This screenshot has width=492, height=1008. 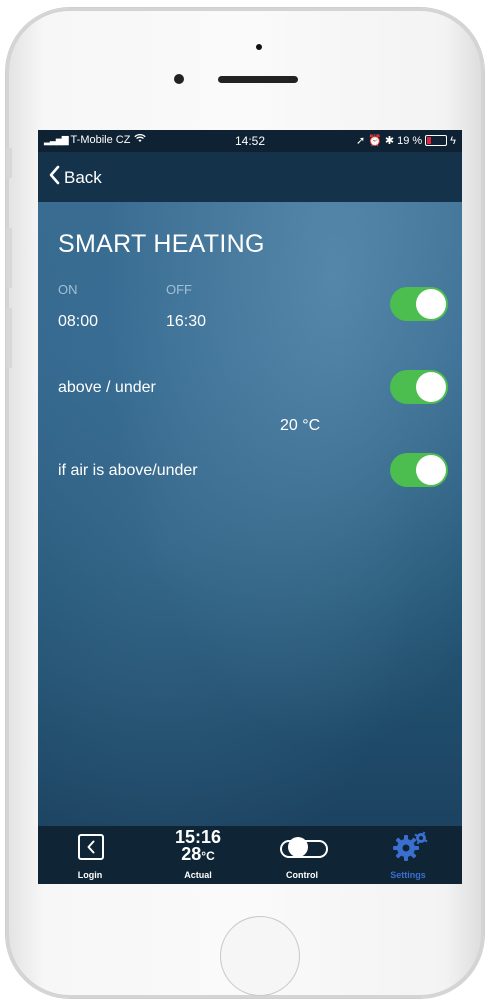 What do you see at coordinates (68, 289) in the screenshot?
I see `on-label: ON` at bounding box center [68, 289].